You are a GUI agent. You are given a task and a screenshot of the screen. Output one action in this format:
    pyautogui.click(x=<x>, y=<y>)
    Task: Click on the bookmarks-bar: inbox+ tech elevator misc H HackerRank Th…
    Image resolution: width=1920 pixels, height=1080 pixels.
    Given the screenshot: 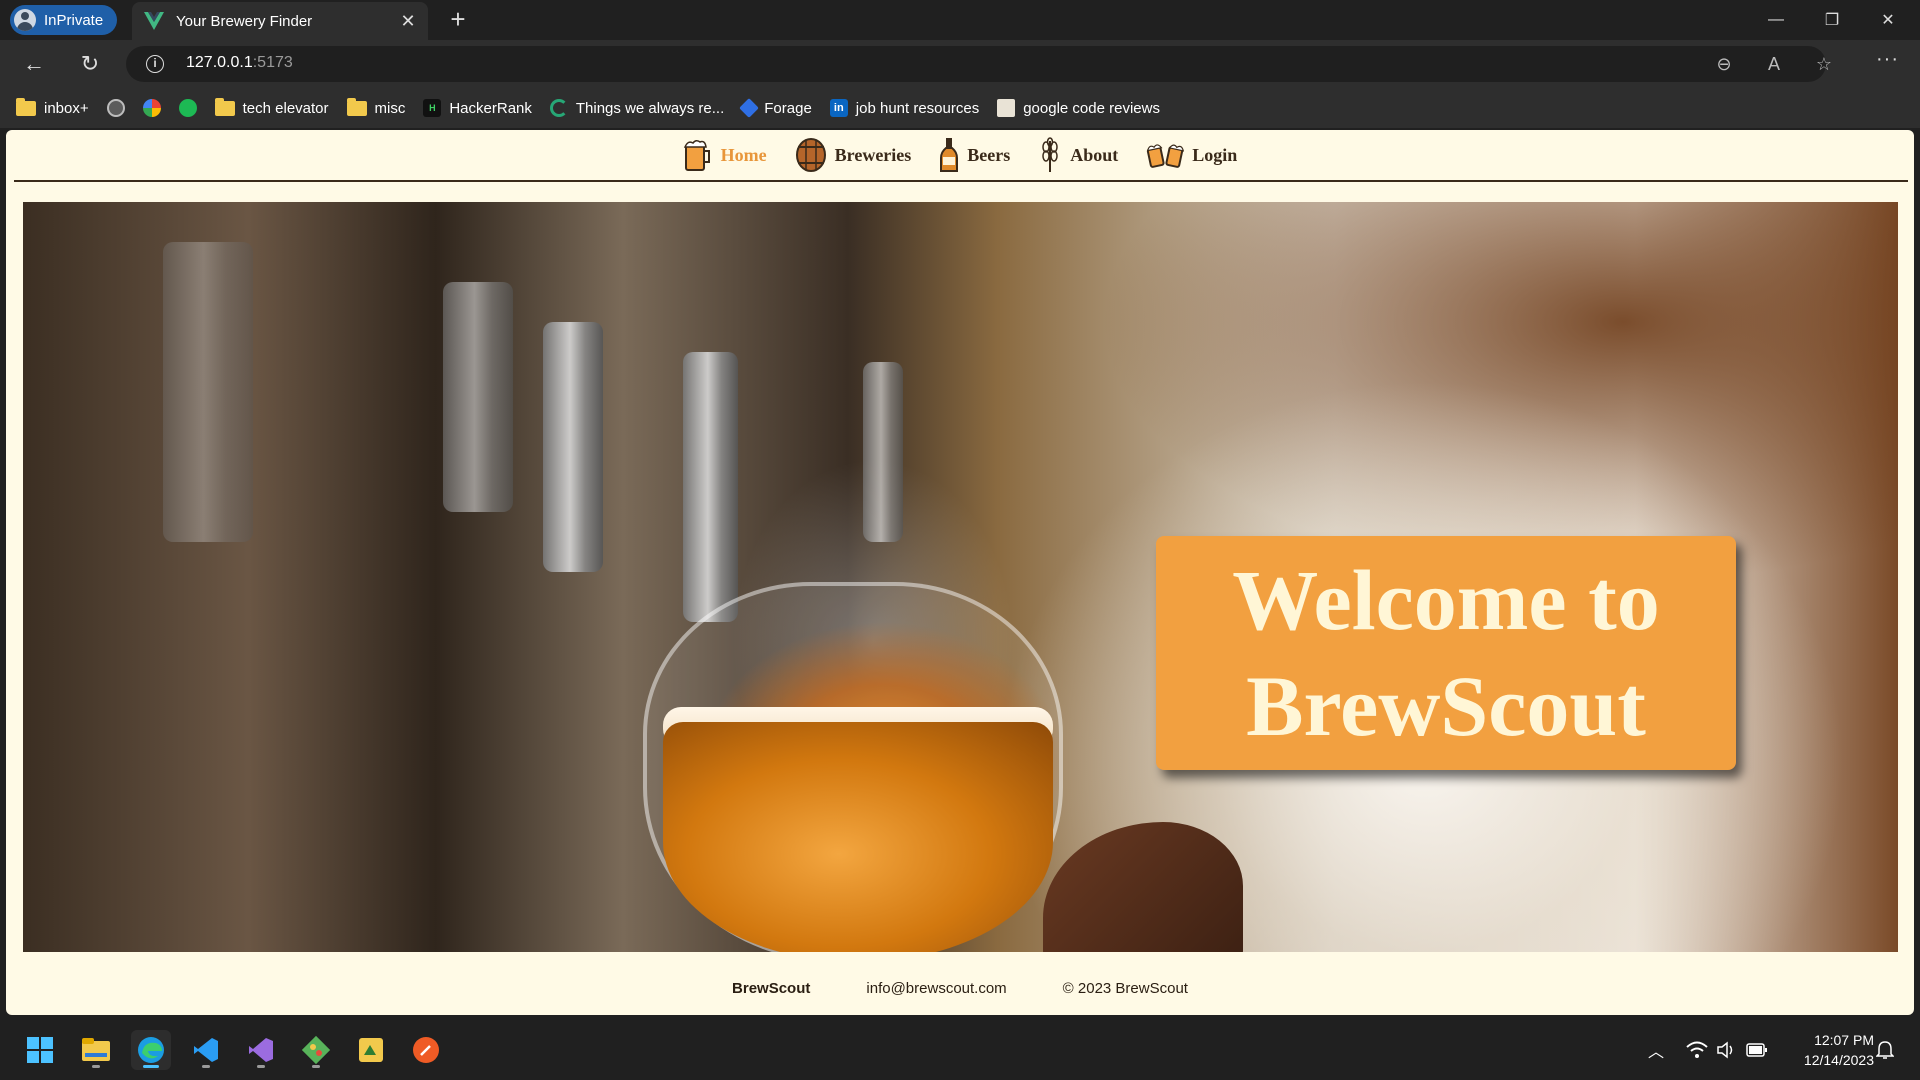 What is the action you would take?
    pyautogui.click(x=960, y=108)
    